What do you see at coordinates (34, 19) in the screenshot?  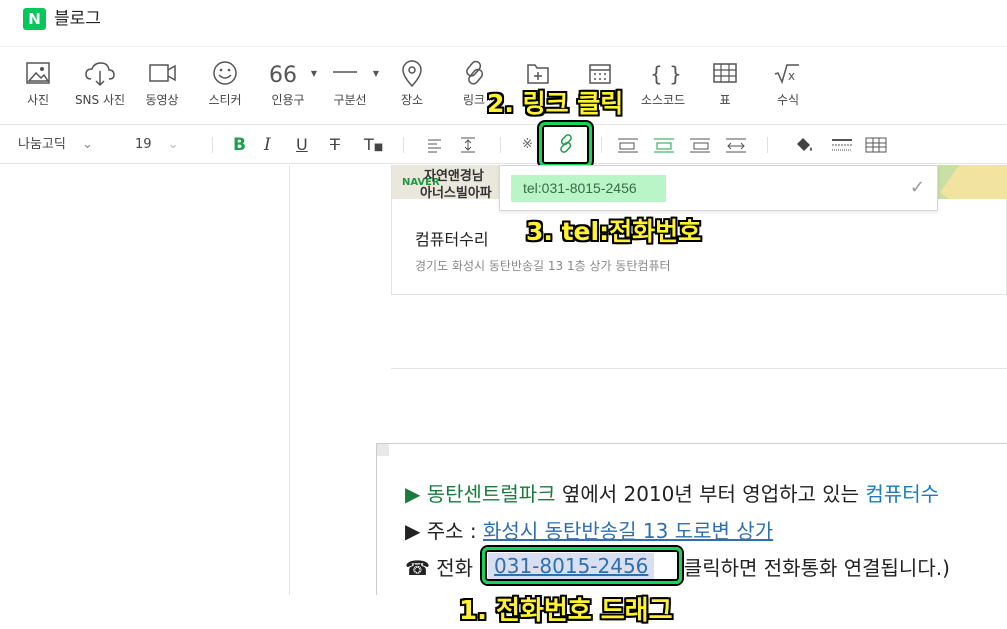 I see `naver-logo: N` at bounding box center [34, 19].